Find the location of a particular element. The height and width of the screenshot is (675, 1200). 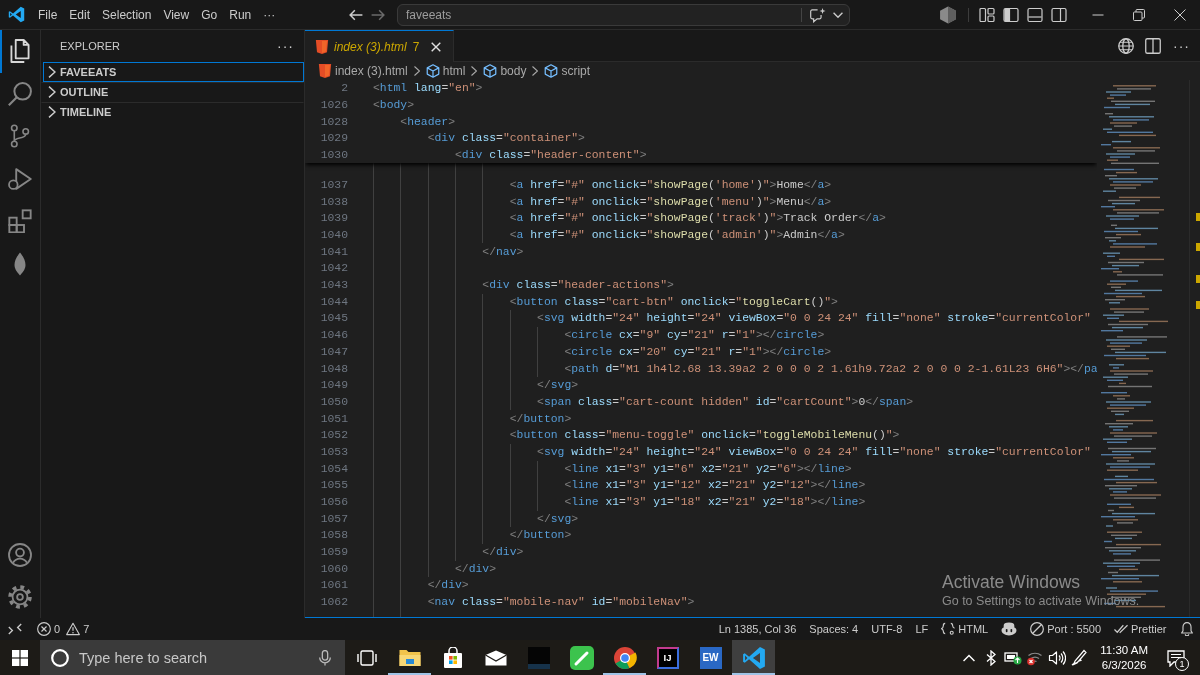

breadcrumb-item: index (3).html is located at coordinates (363, 71).